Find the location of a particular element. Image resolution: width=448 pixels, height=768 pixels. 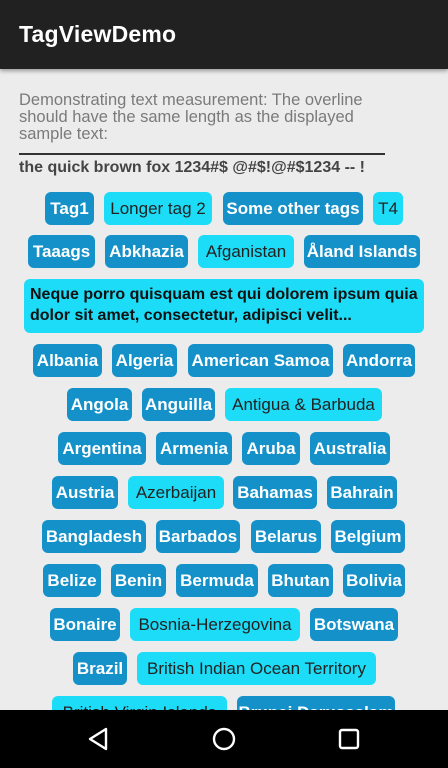

home-button is located at coordinates (224, 739).